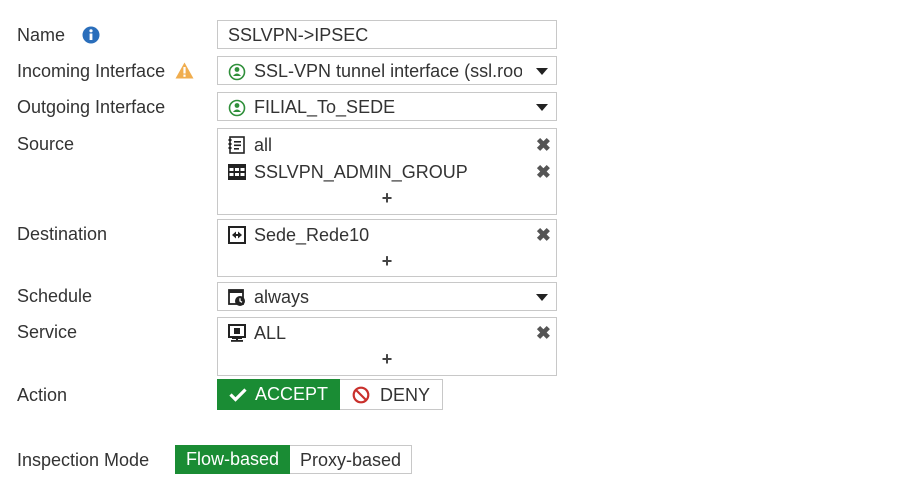 The image size is (912, 502). Describe the element at coordinates (278, 394) in the screenshot. I see `accept-button: ACCEPT` at that location.